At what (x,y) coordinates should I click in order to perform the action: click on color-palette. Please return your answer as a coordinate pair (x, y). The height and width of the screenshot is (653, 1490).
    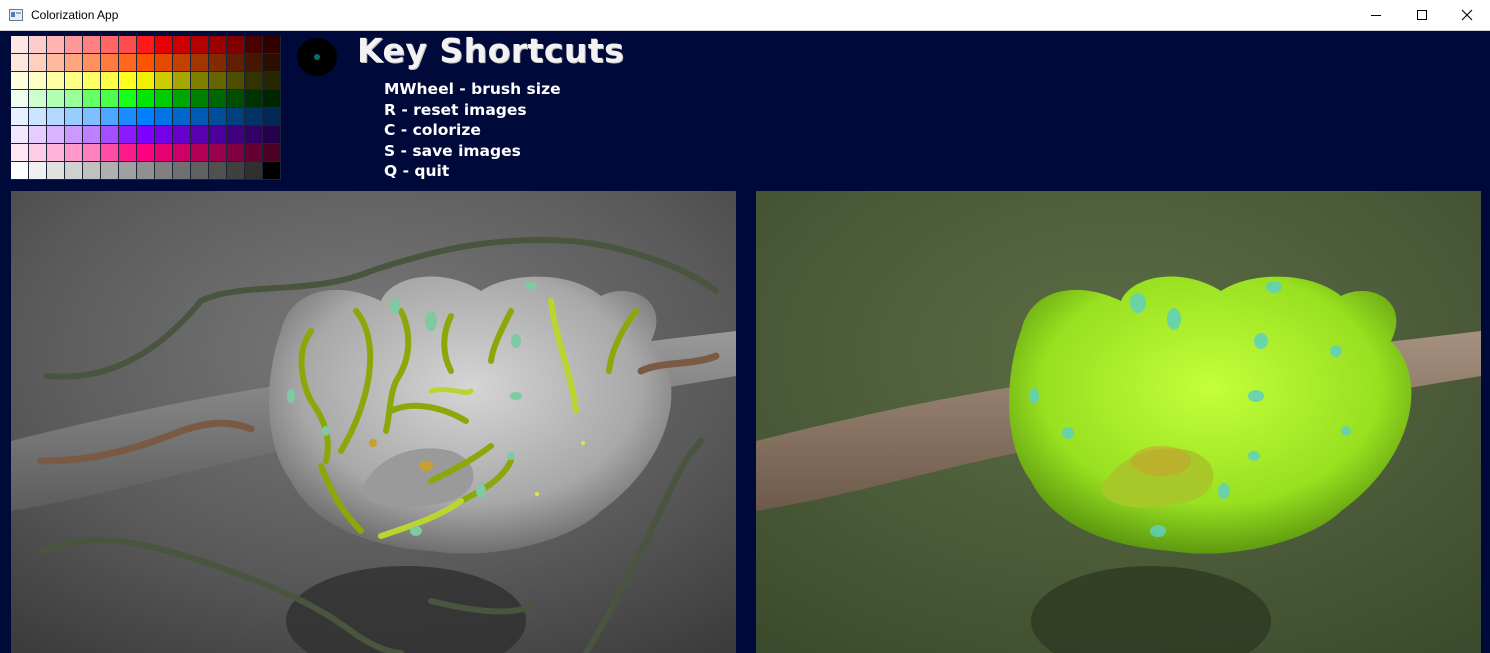
    Looking at the image, I should click on (146, 108).